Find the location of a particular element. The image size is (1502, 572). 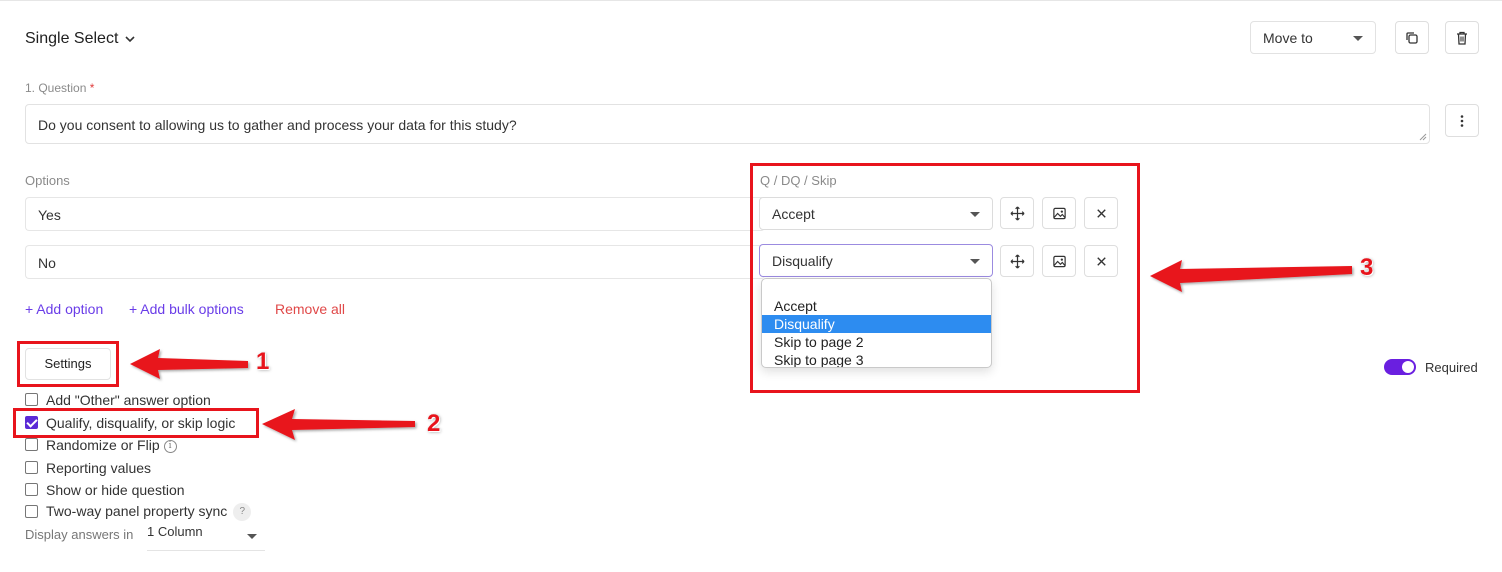

arrow-2-icon is located at coordinates (338, 424).